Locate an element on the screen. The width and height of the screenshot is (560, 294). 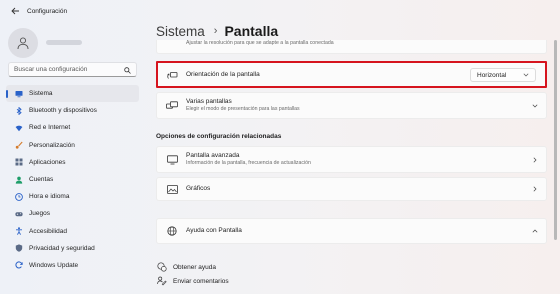
shield-icon is located at coordinates (19, 248).